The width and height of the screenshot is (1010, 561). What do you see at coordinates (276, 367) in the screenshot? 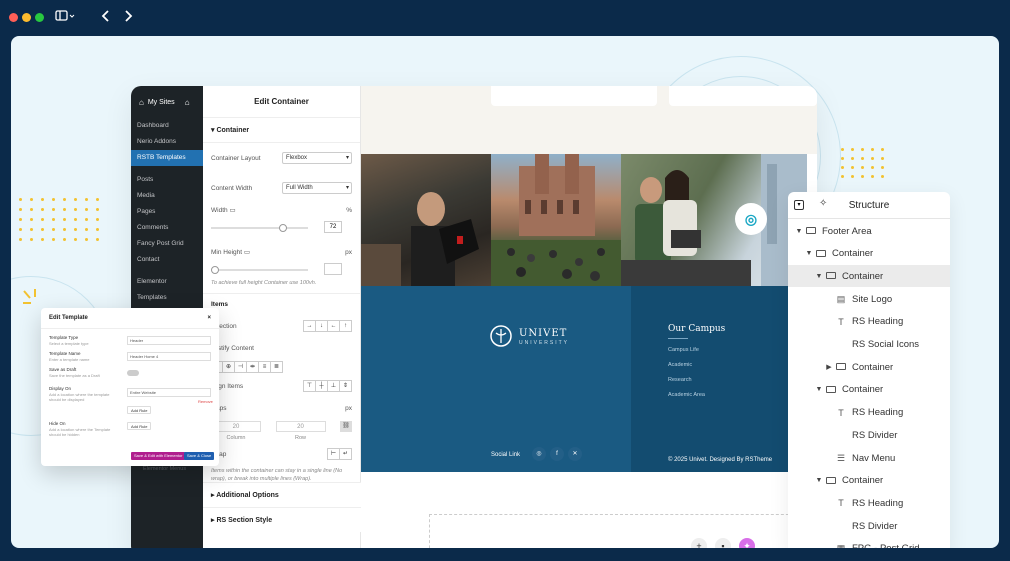
I see `justify-evenly-icon: ≣` at bounding box center [276, 367].